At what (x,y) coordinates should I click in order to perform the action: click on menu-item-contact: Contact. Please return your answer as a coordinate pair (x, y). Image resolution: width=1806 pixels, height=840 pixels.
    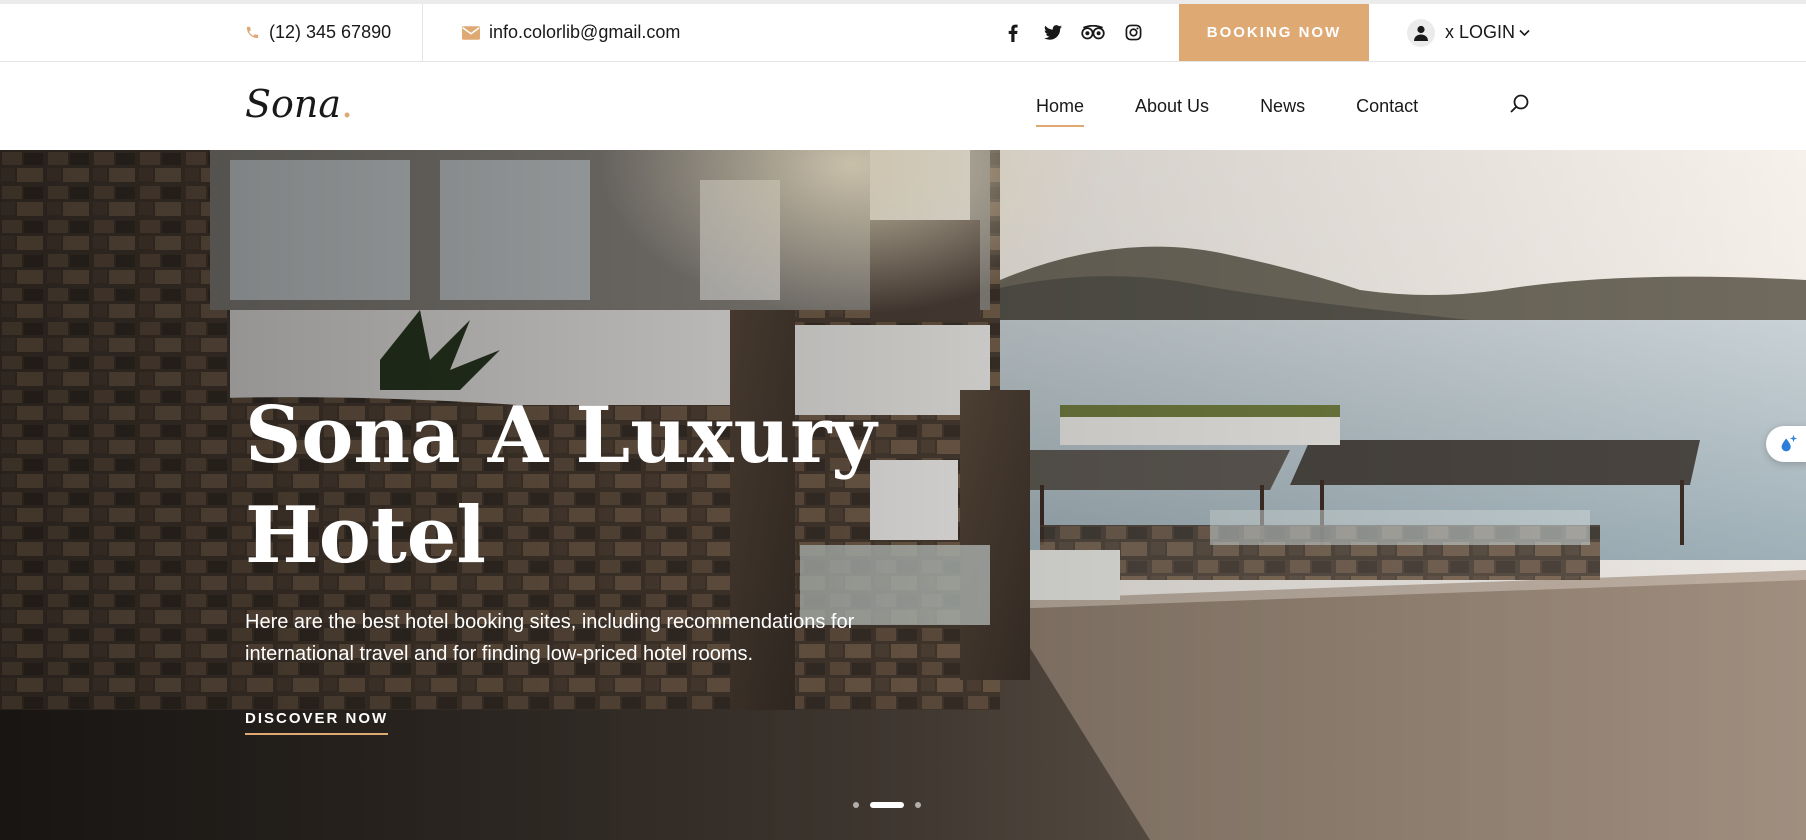
    Looking at the image, I should click on (1387, 106).